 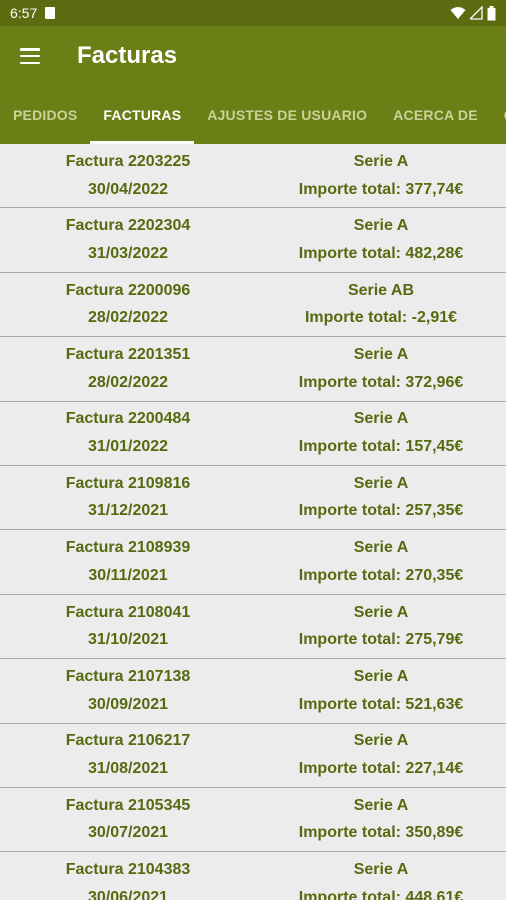 I want to click on invoice-total: Importe total: 448,61€, so click(x=381, y=894).